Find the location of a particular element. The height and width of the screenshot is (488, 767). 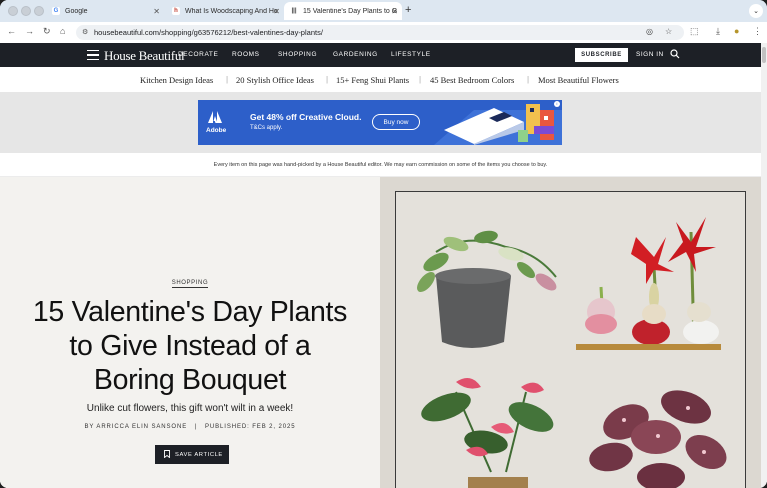

tab-title: 15 Valentine's Day Plants to G is located at coordinates (350, 11).